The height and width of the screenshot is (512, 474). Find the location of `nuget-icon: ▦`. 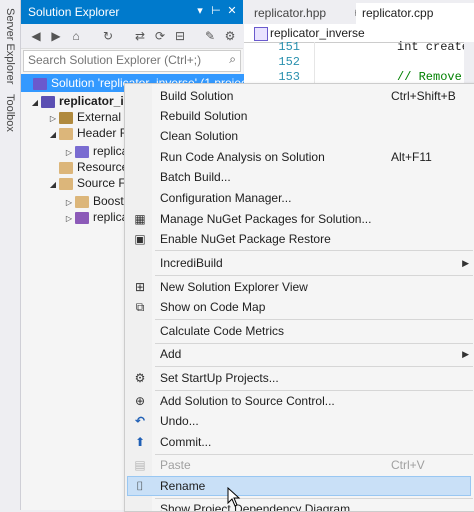

nuget-icon: ▦ is located at coordinates (140, 219).